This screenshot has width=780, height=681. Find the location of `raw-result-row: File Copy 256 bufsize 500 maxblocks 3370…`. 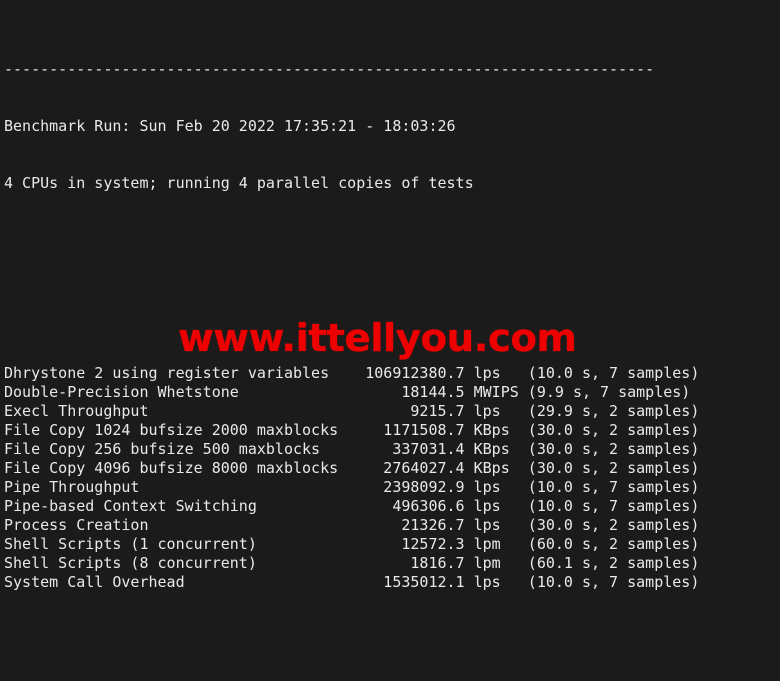

raw-result-row: File Copy 256 bufsize 500 maxblocks 3370… is located at coordinates (352, 449).